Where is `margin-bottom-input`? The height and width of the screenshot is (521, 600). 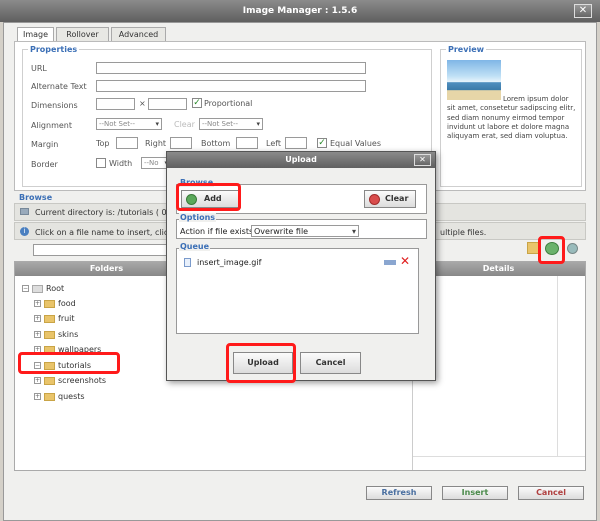 margin-bottom-input is located at coordinates (247, 143).